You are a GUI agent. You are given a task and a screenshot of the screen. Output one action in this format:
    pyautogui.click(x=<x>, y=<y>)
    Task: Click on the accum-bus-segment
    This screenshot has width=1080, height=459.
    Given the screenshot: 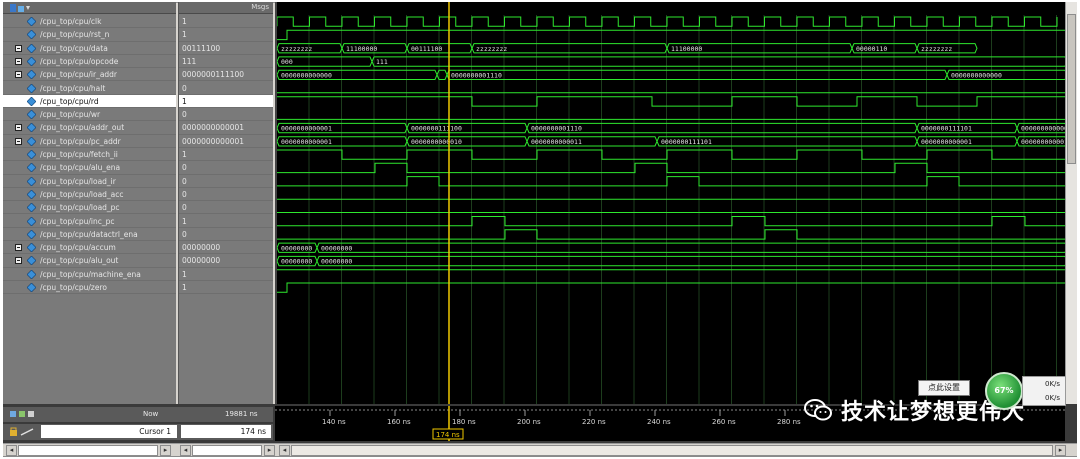 What is the action you would take?
    pyautogui.click(x=690, y=247)
    